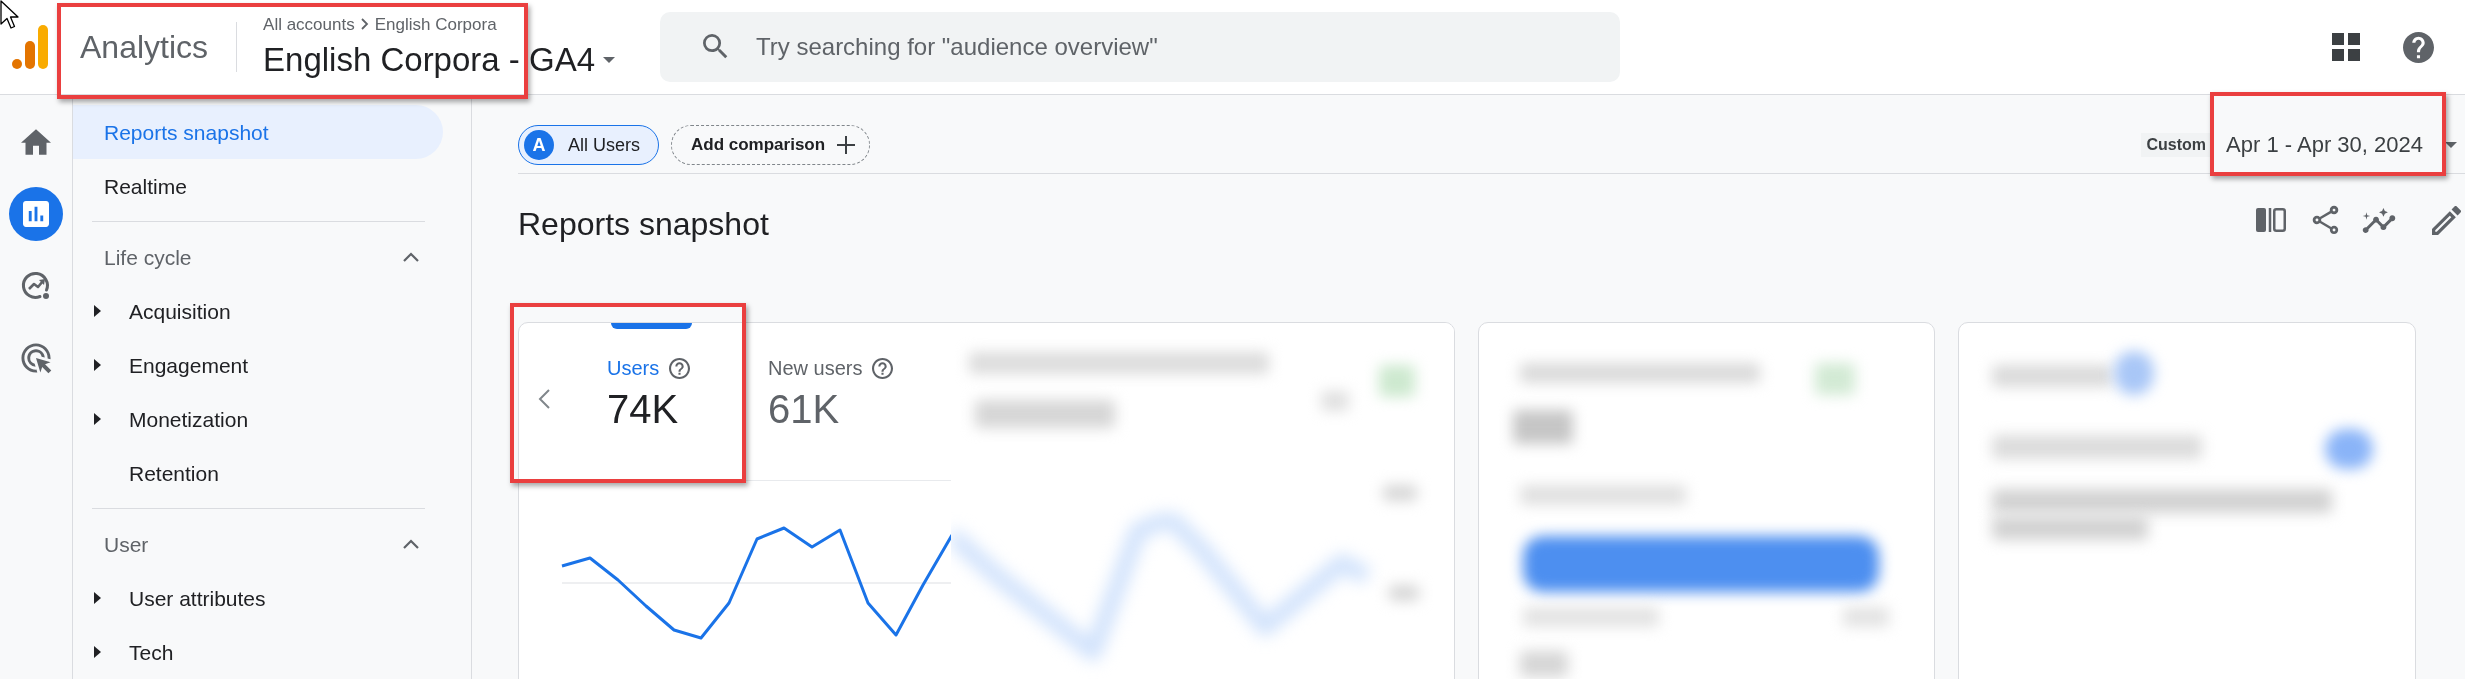 This screenshot has width=2465, height=679. What do you see at coordinates (258, 598) in the screenshot?
I see `sidebar-item: User attributes` at bounding box center [258, 598].